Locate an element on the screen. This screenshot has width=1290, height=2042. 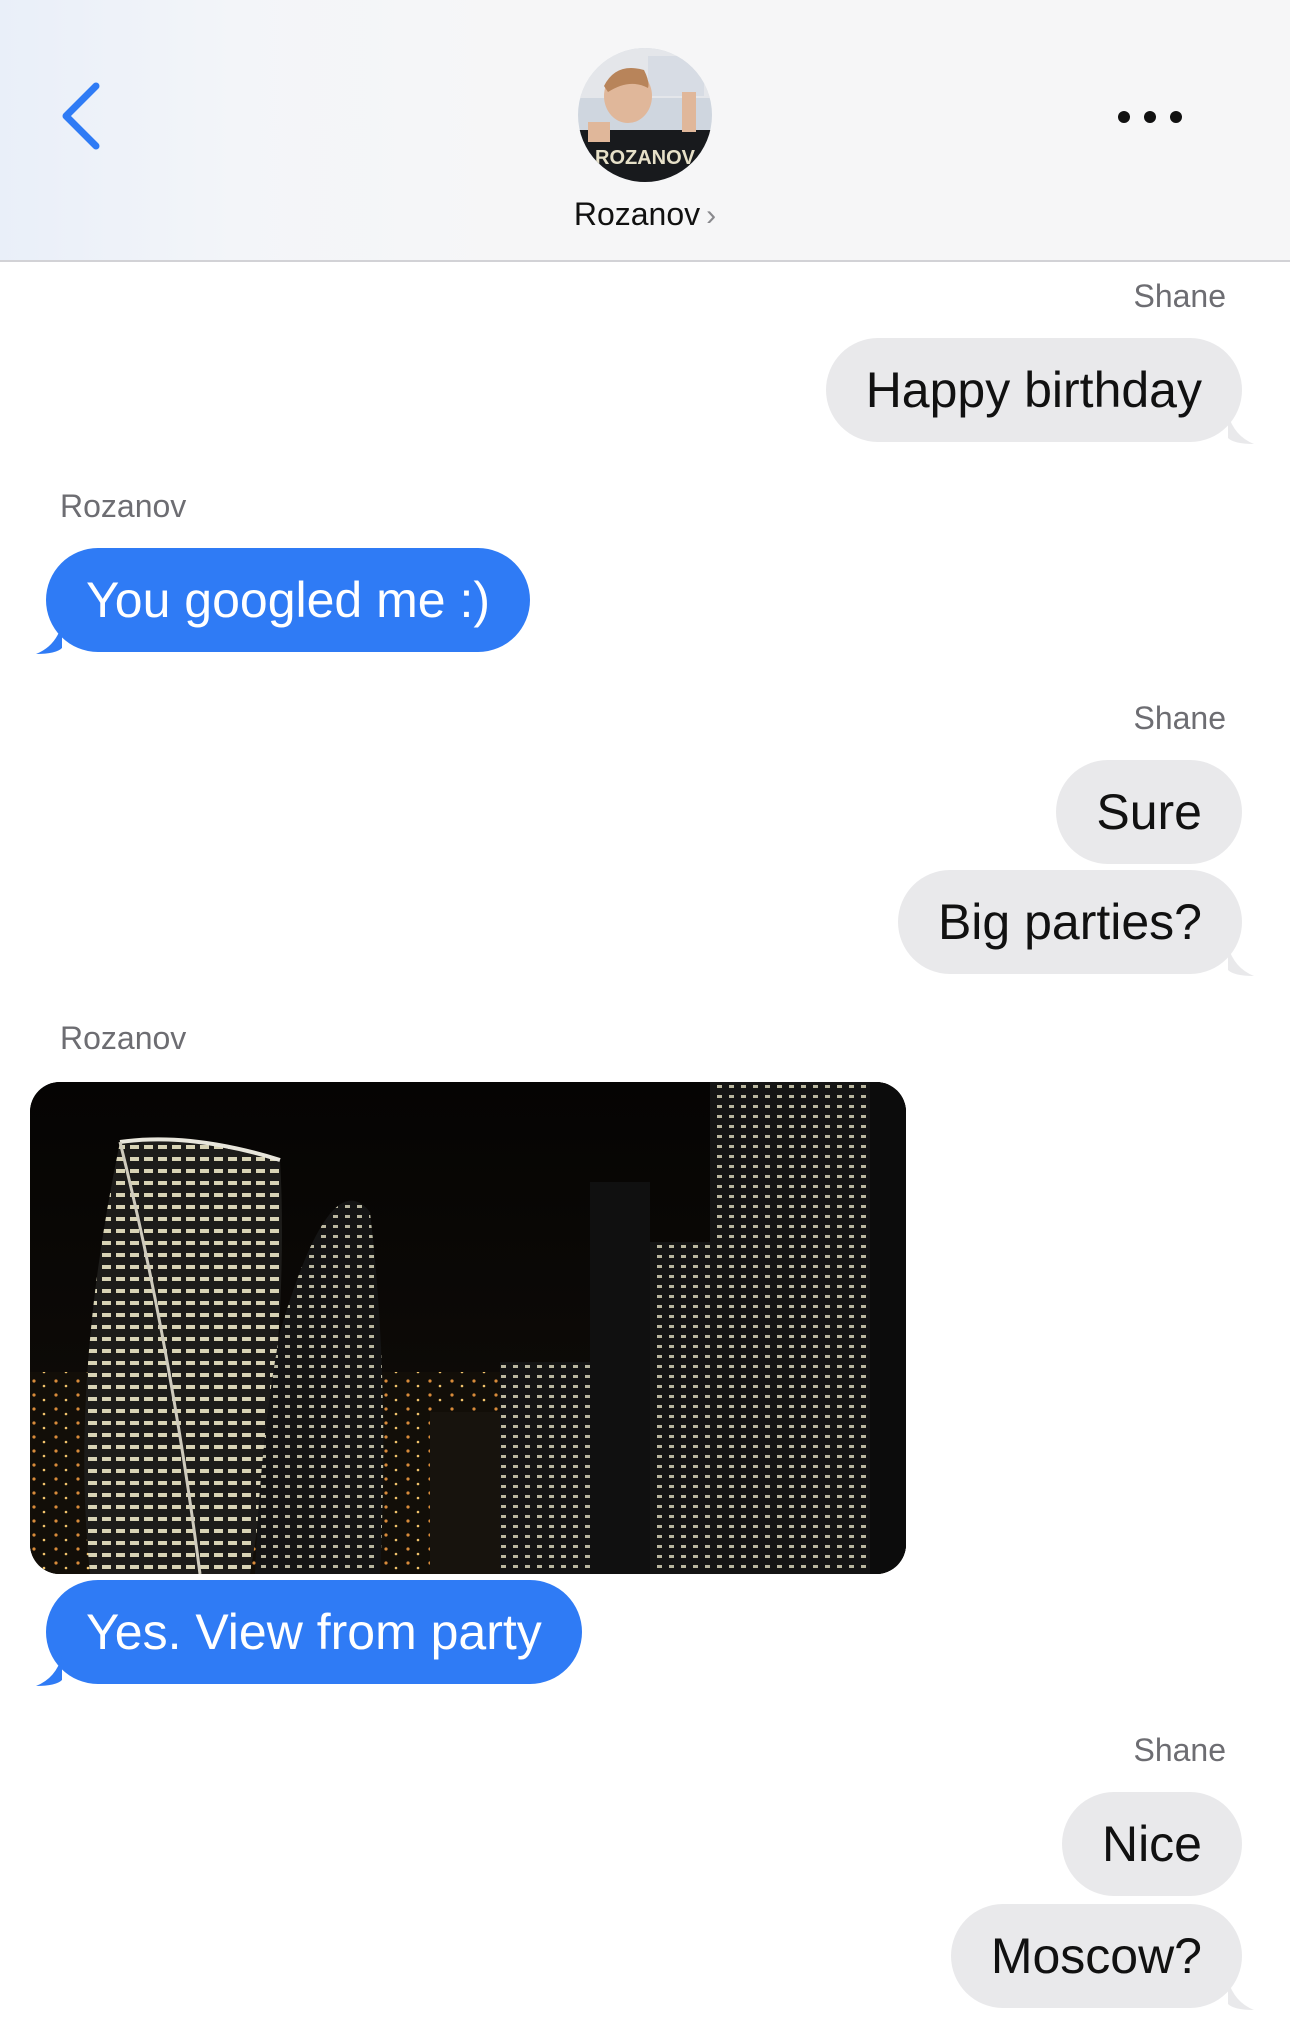
contact-name: Rozanov is located at coordinates (637, 214).